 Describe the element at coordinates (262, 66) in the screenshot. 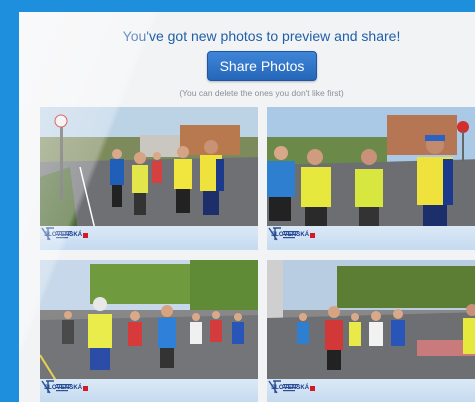

I see `share-photos-button: Share Photos` at that location.